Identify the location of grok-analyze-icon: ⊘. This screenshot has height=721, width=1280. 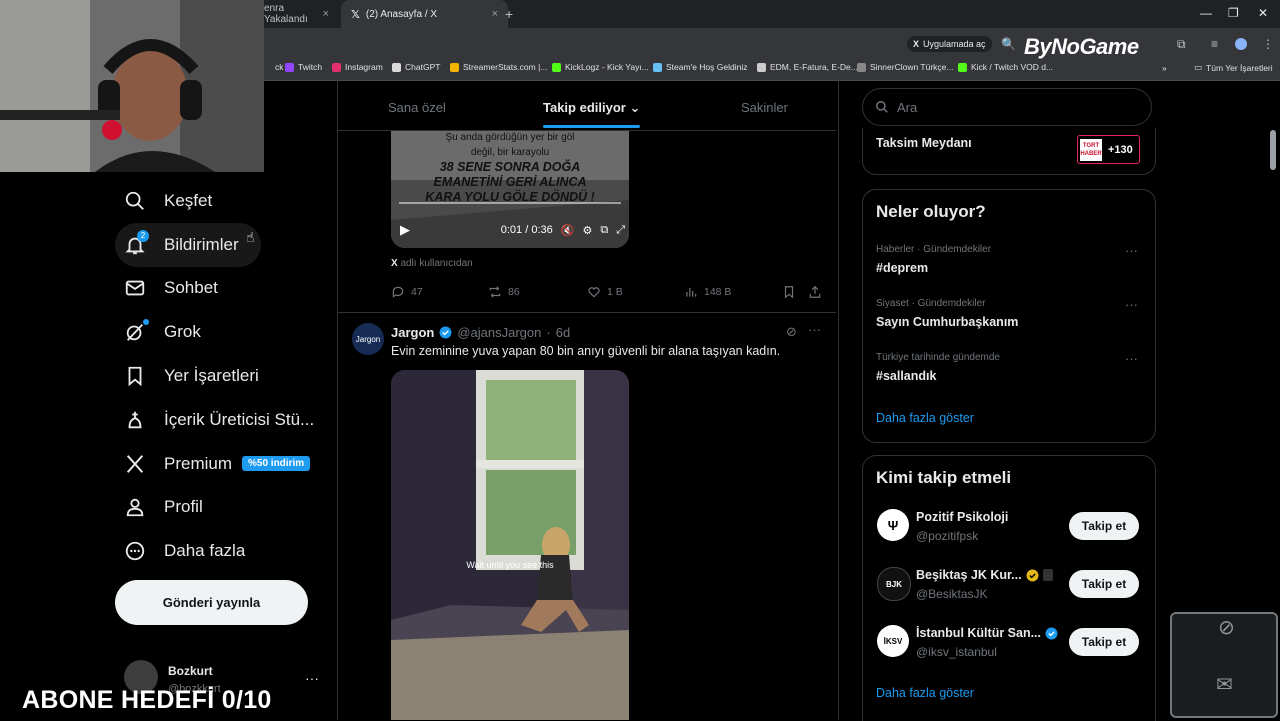
(791, 332).